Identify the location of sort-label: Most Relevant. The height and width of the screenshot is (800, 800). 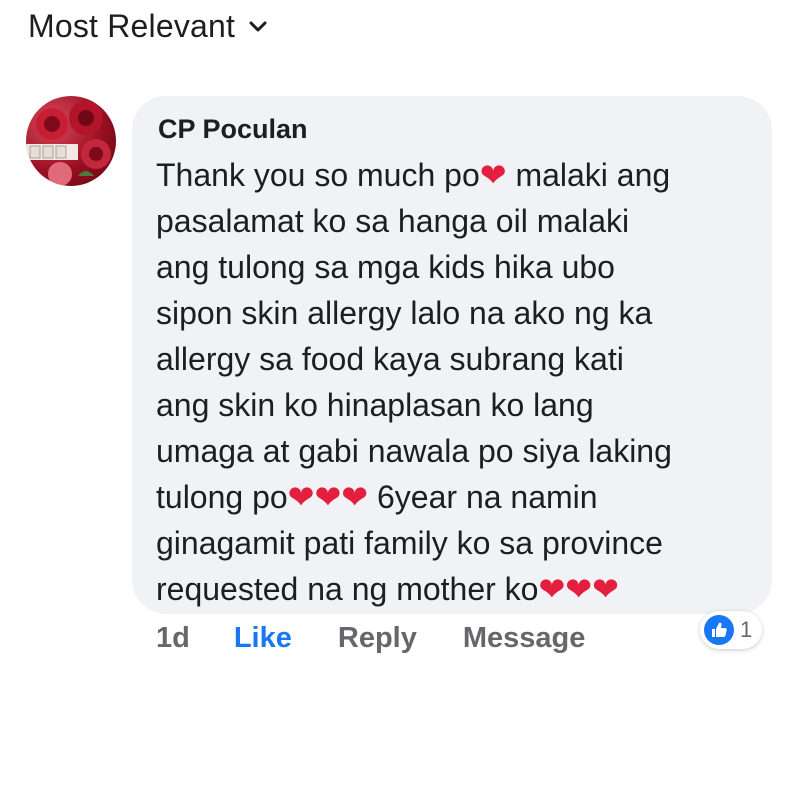
(132, 26).